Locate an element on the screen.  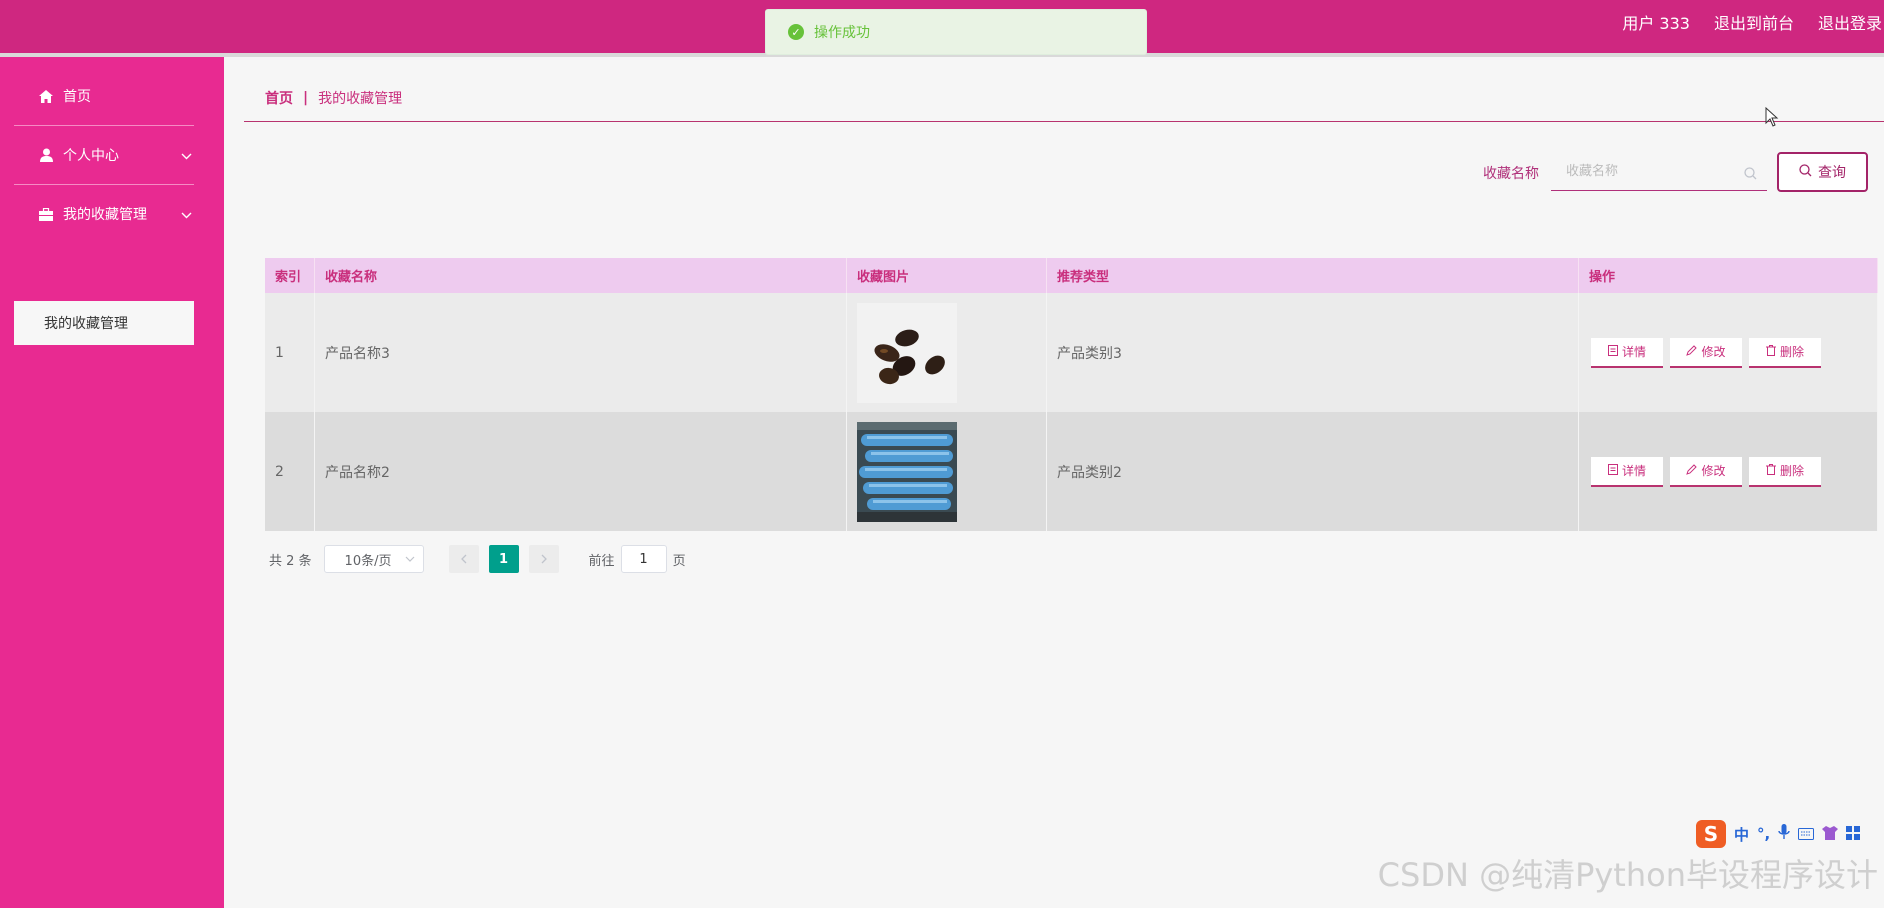
next-page-button is located at coordinates (543, 559).